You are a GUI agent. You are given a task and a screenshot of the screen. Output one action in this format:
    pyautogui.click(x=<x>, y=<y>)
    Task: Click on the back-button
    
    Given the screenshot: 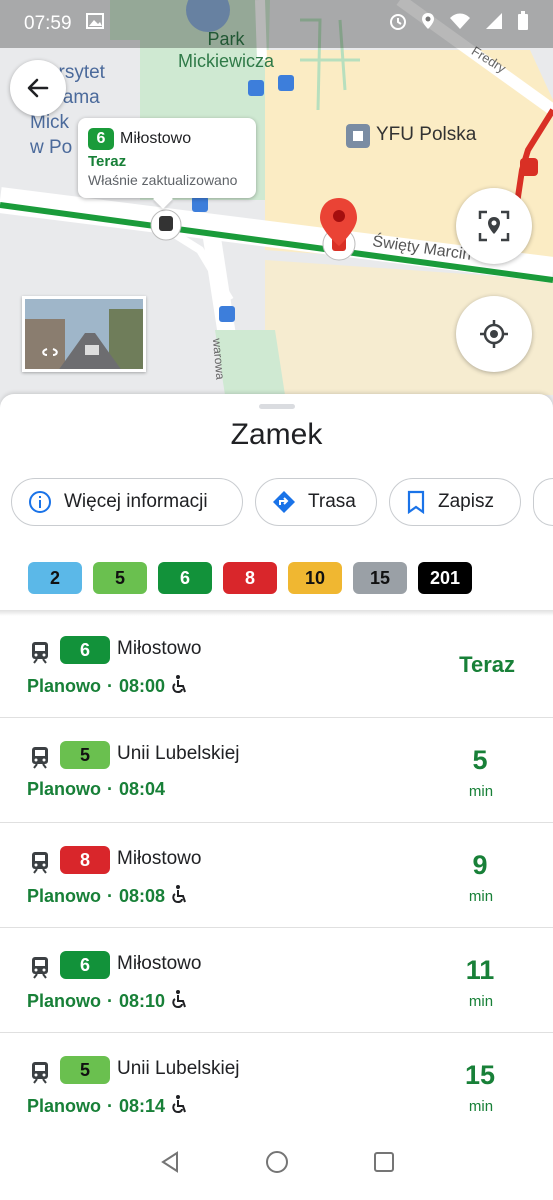 What is the action you would take?
    pyautogui.click(x=38, y=88)
    